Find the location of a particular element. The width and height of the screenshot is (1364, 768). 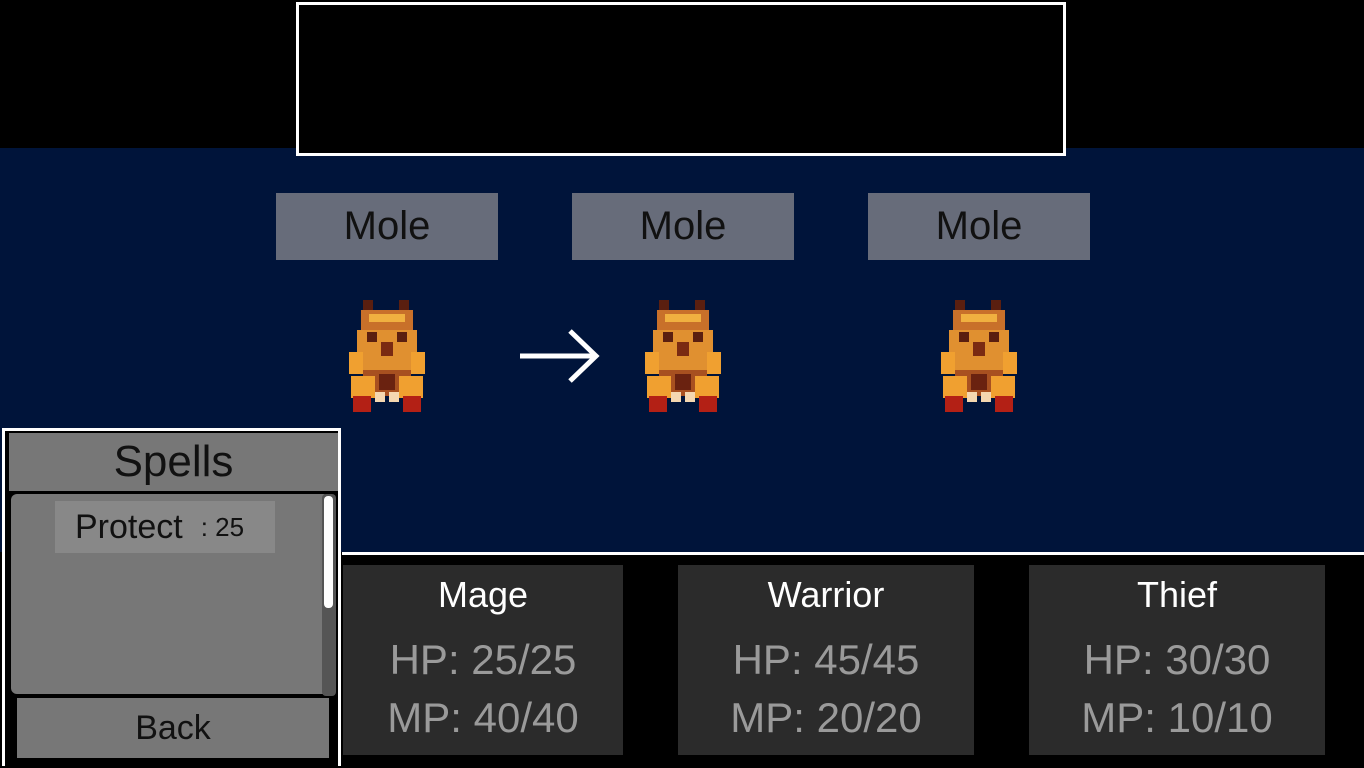

party-member-name: Thief is located at coordinates (1177, 594).